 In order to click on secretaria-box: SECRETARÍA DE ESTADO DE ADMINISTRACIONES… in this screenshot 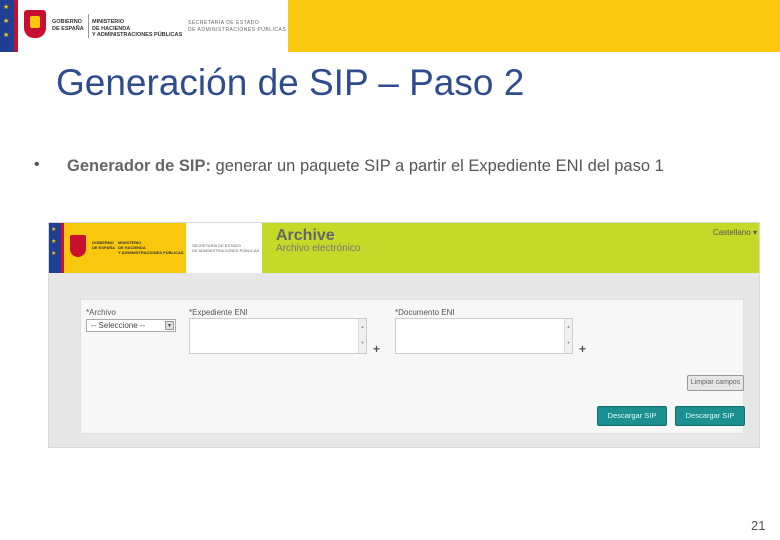, I will do `click(224, 248)`.